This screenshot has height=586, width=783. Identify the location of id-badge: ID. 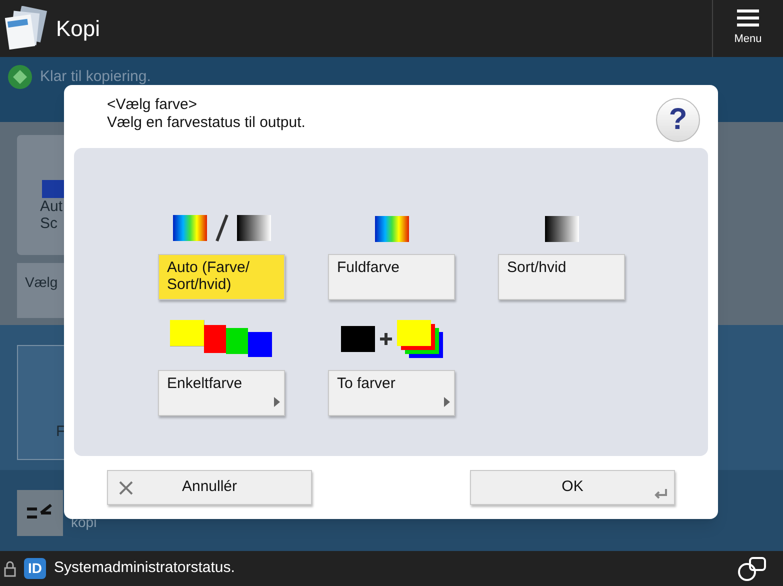
(35, 568).